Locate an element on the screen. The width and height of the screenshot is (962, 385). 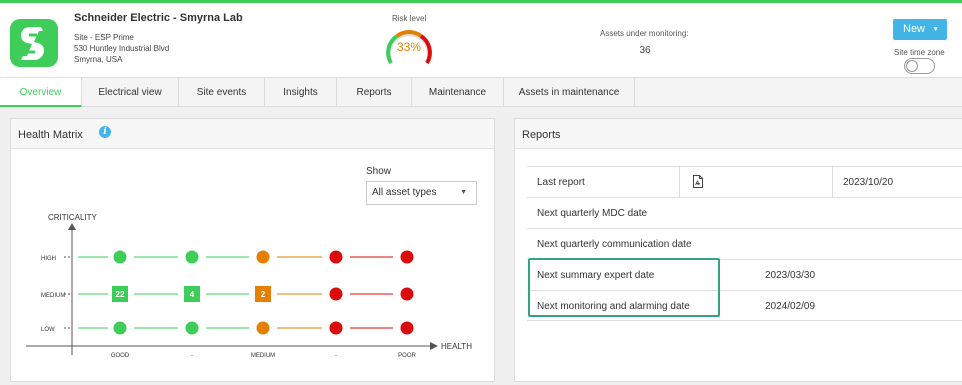
report-row: Next quarterly communication date is located at coordinates (744, 243).